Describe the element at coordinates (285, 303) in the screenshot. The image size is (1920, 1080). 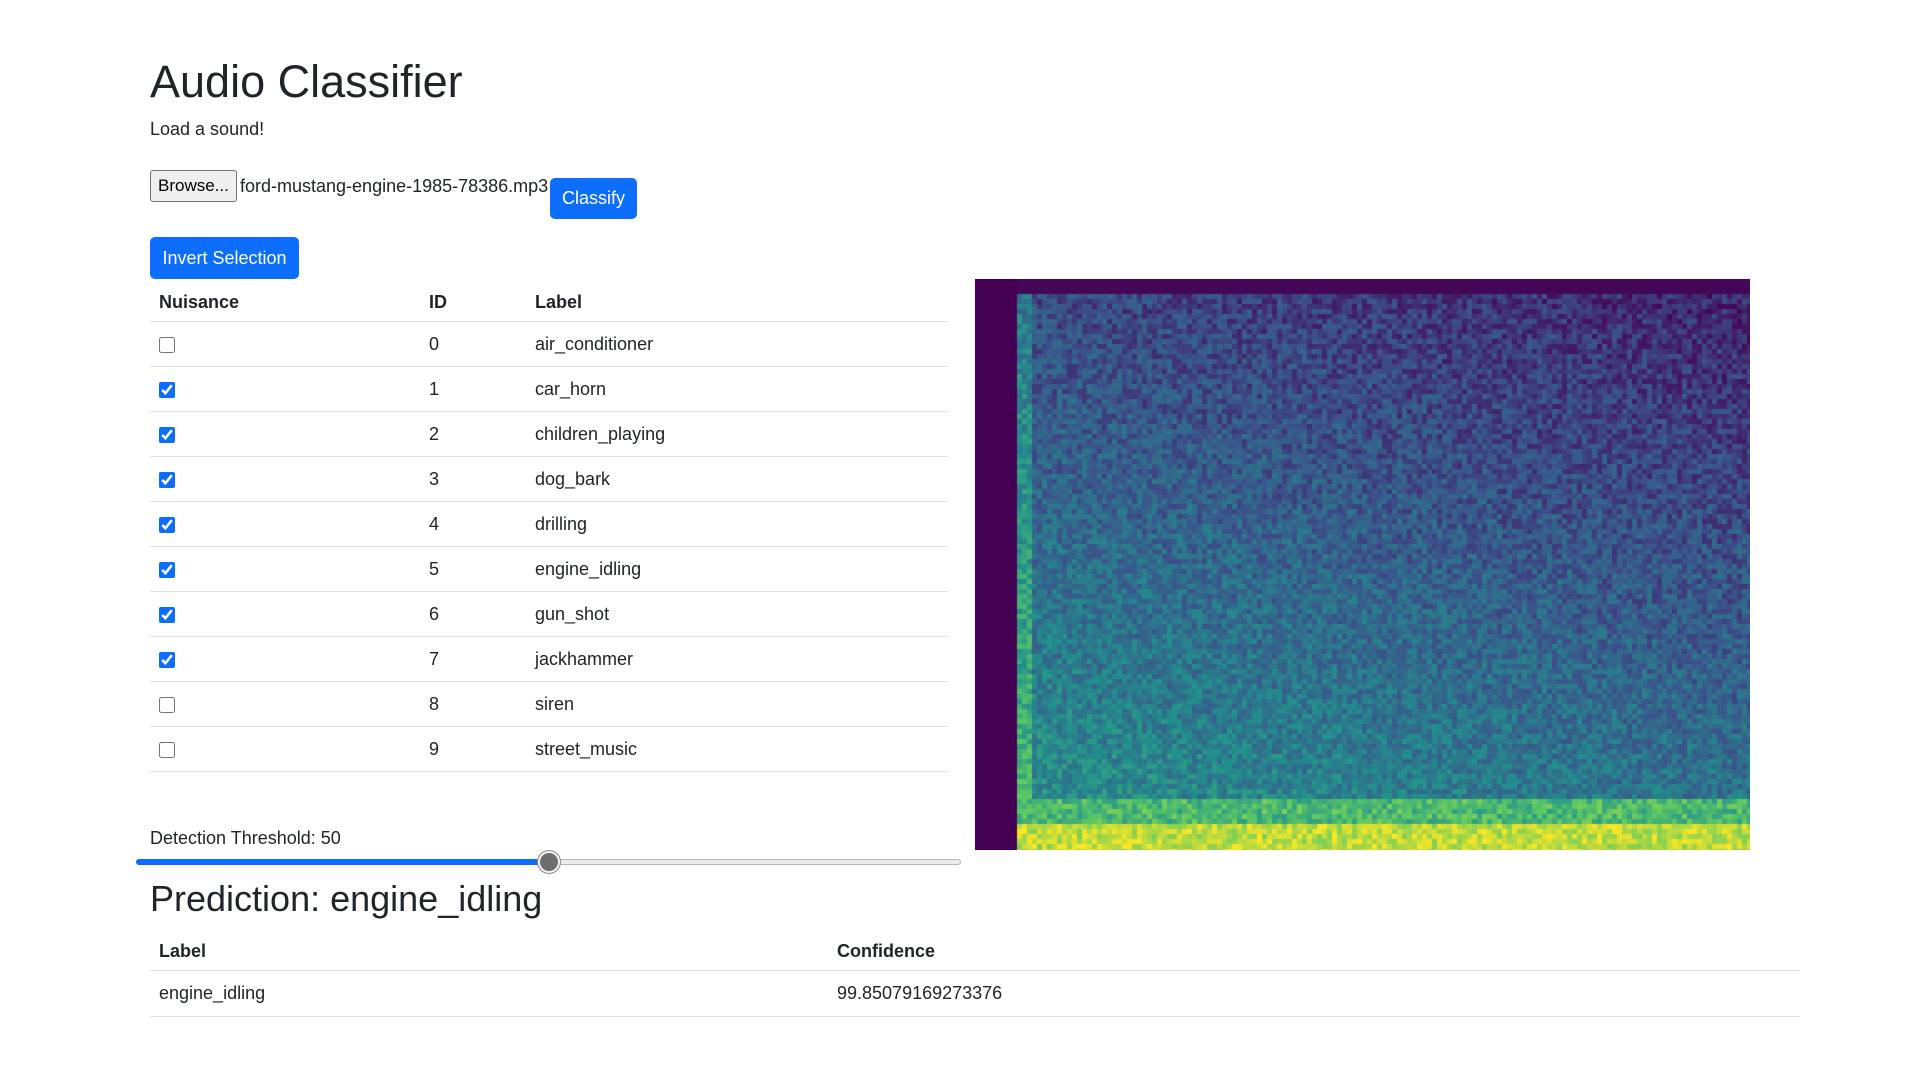
I see `column-header-nuisance: Nuisance` at that location.